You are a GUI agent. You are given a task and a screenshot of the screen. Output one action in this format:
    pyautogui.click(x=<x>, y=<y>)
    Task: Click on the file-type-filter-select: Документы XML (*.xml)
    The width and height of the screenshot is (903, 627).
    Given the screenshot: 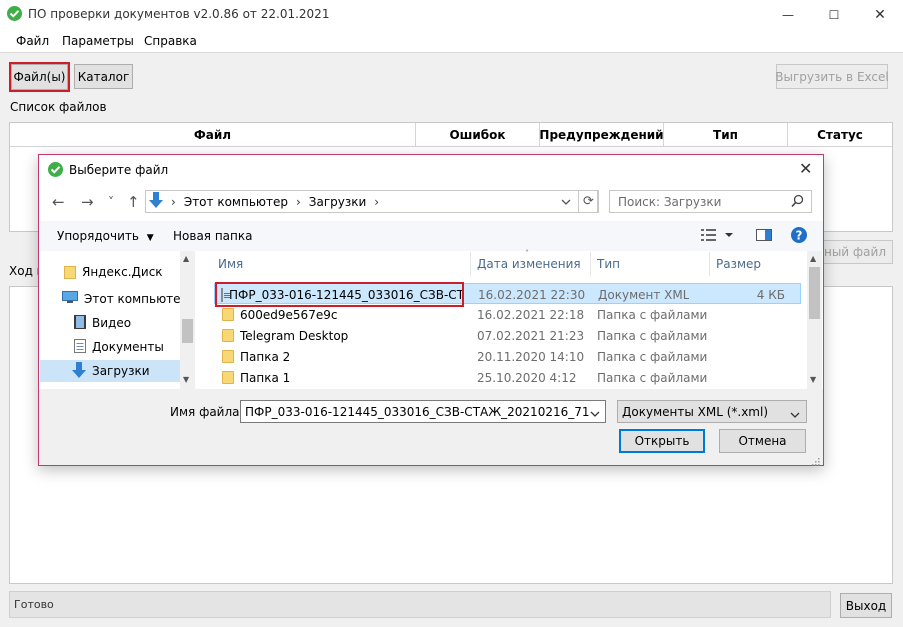 What is the action you would take?
    pyautogui.click(x=712, y=411)
    